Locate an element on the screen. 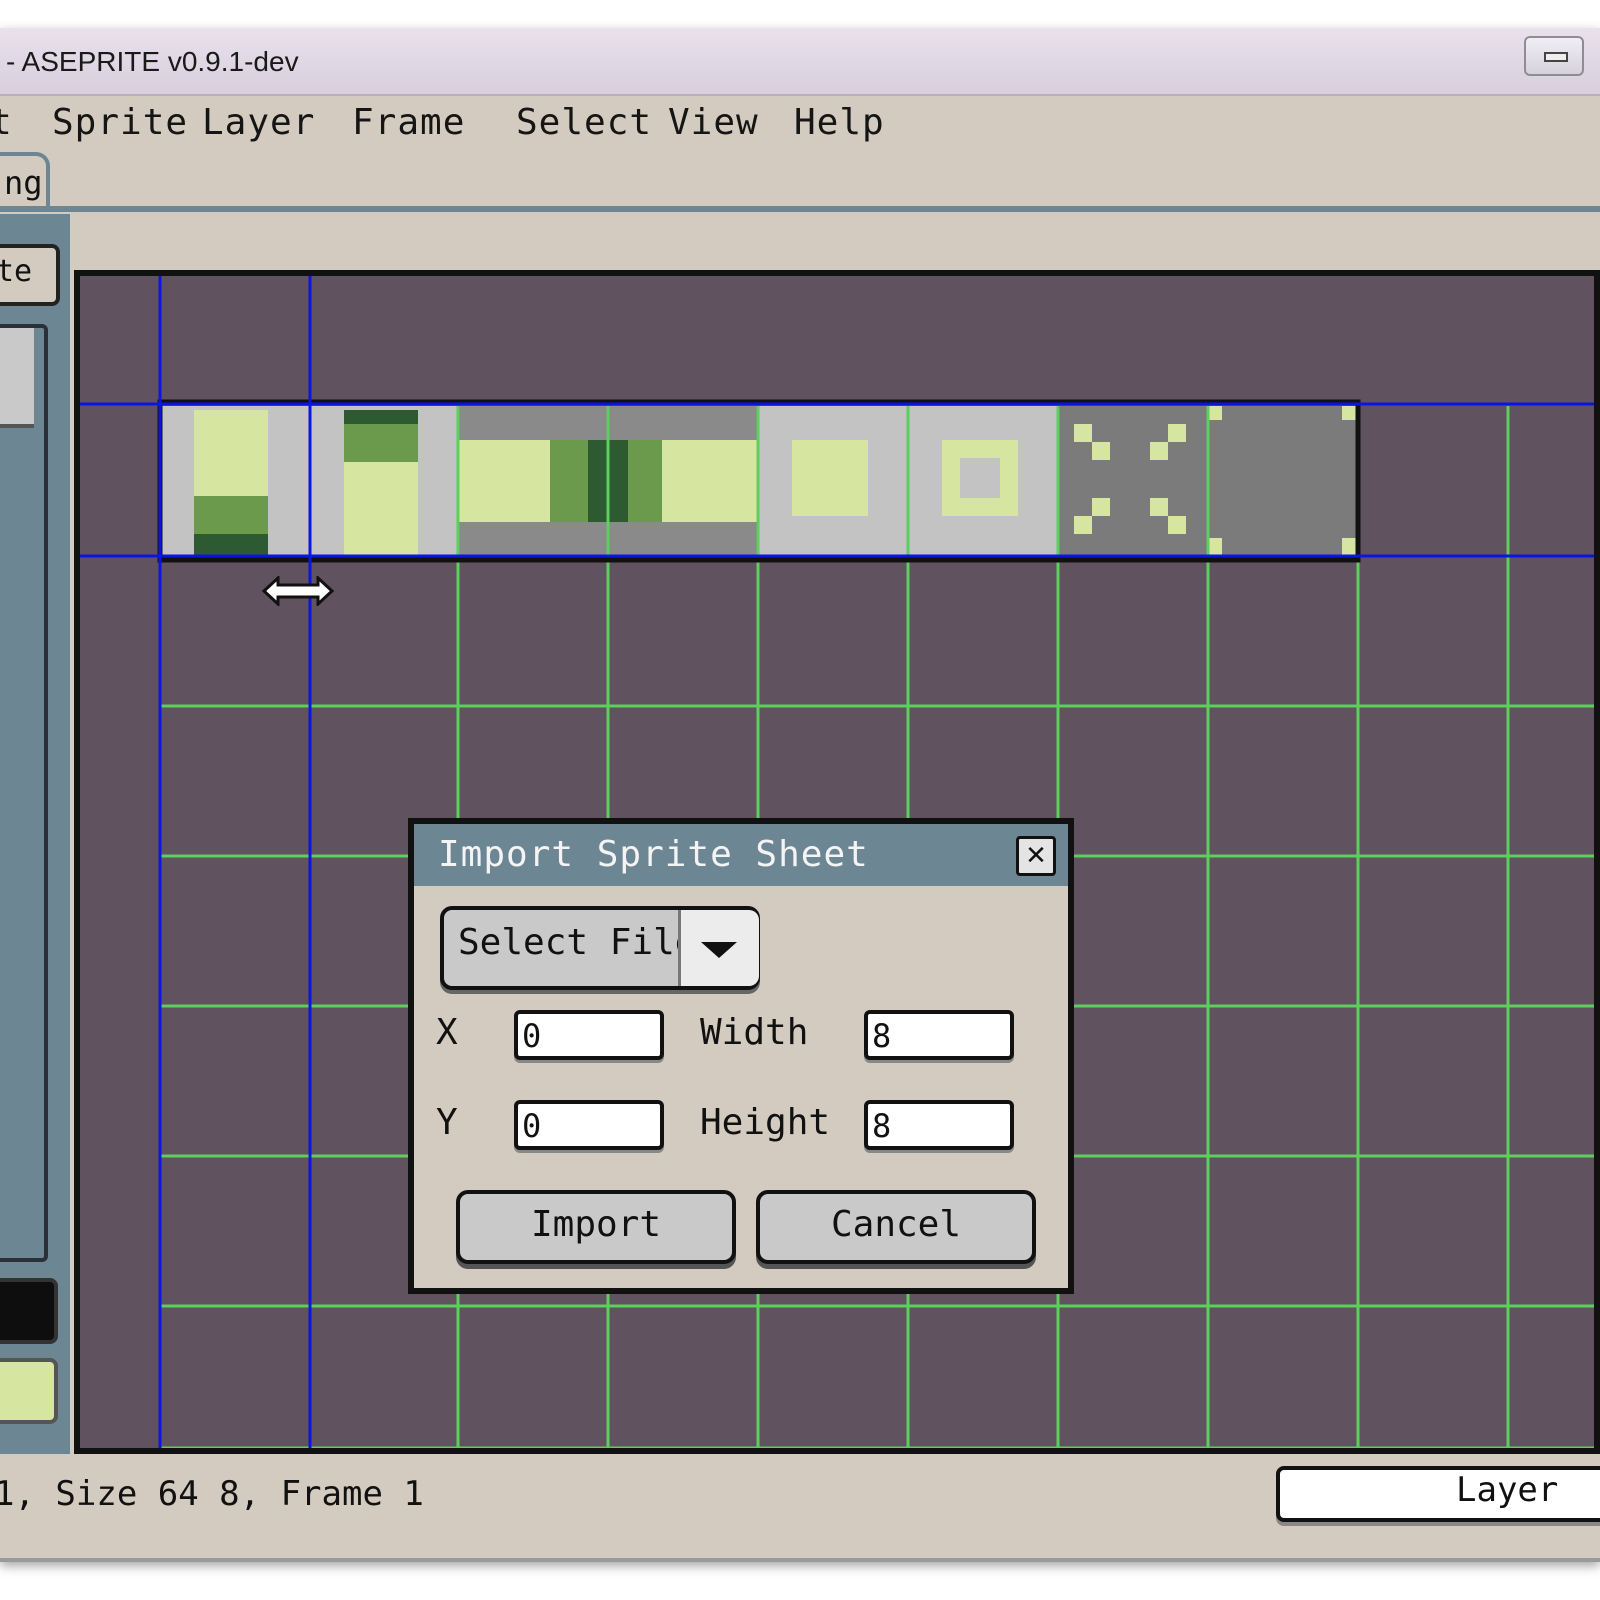  select-file-label: Select File is located at coordinates (577, 942).